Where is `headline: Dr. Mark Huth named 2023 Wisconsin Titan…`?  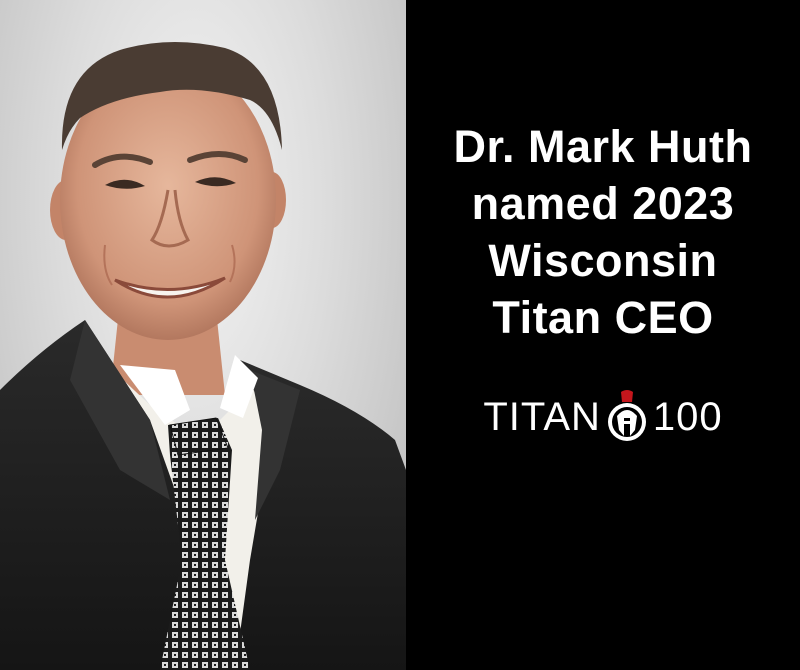
headline: Dr. Mark Huth named 2023 Wisconsin Titan… is located at coordinates (602, 232).